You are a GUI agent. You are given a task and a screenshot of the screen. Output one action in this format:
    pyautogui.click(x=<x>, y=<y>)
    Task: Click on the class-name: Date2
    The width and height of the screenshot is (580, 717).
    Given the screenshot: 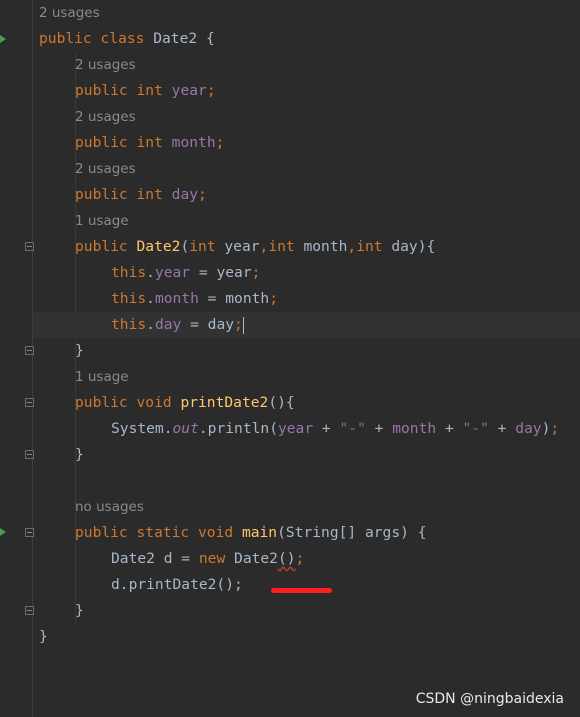 What is the action you would take?
    pyautogui.click(x=175, y=38)
    